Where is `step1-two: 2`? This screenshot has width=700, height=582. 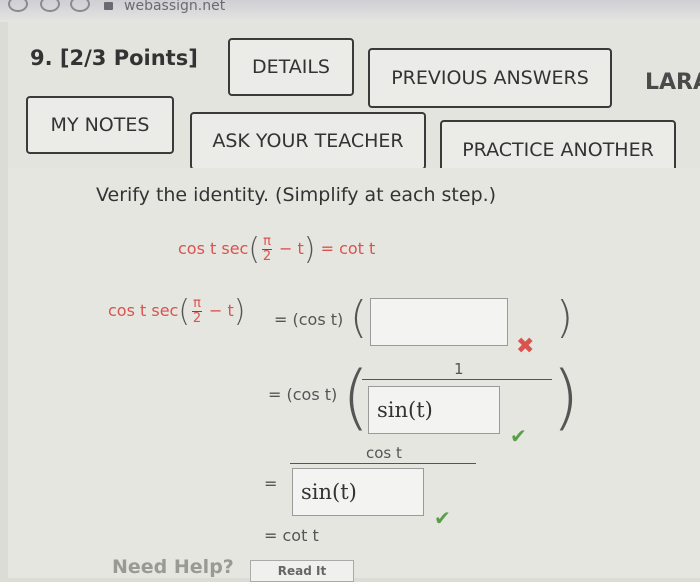 step1-two: 2 is located at coordinates (197, 318).